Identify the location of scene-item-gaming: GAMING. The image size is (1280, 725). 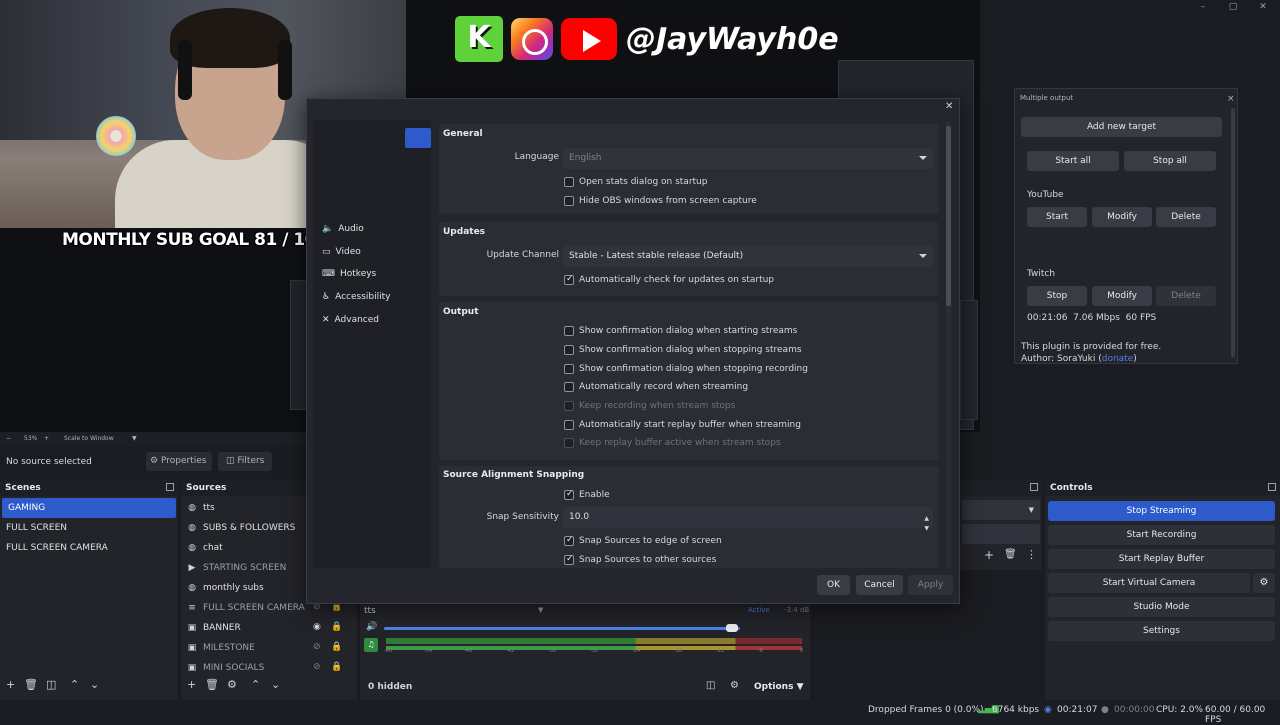
(89, 508).